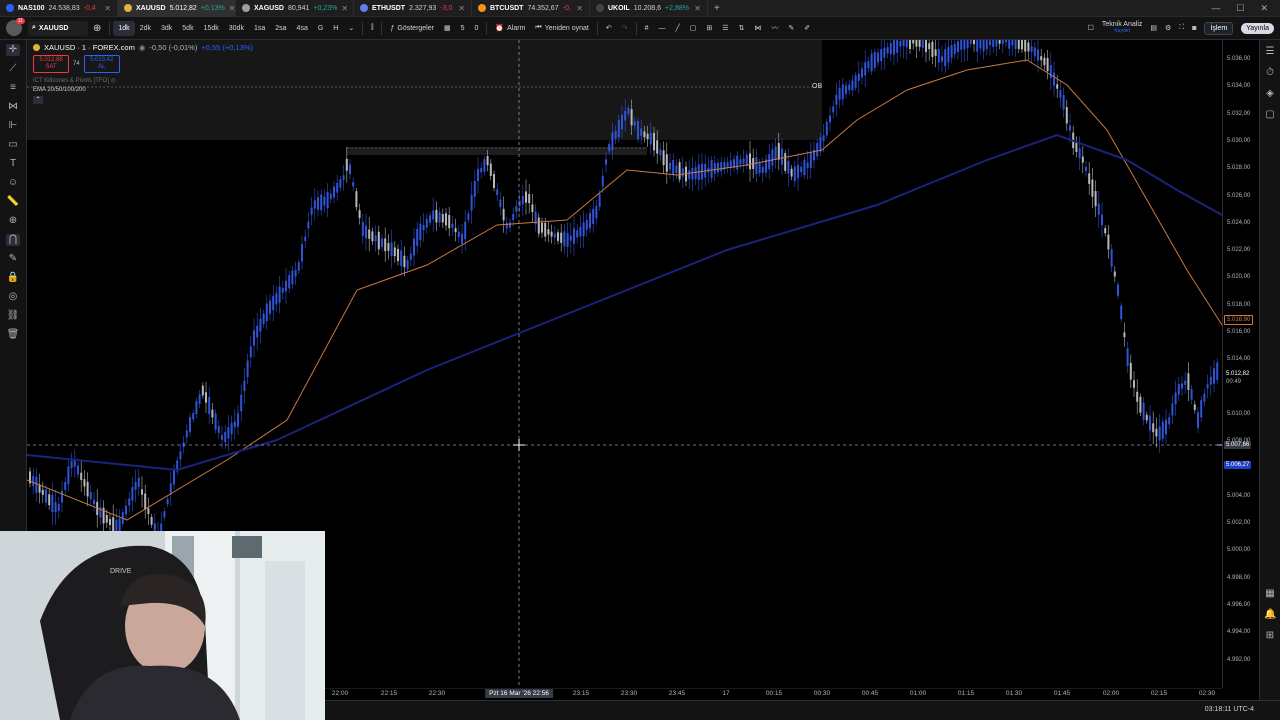  Describe the element at coordinates (13, 107) in the screenshot. I see `pattern-icon: ⋈` at that location.